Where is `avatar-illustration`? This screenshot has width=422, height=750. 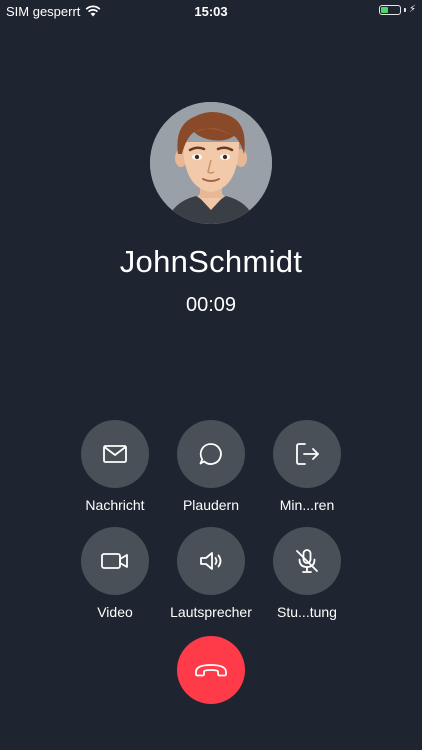
avatar-illustration is located at coordinates (211, 163).